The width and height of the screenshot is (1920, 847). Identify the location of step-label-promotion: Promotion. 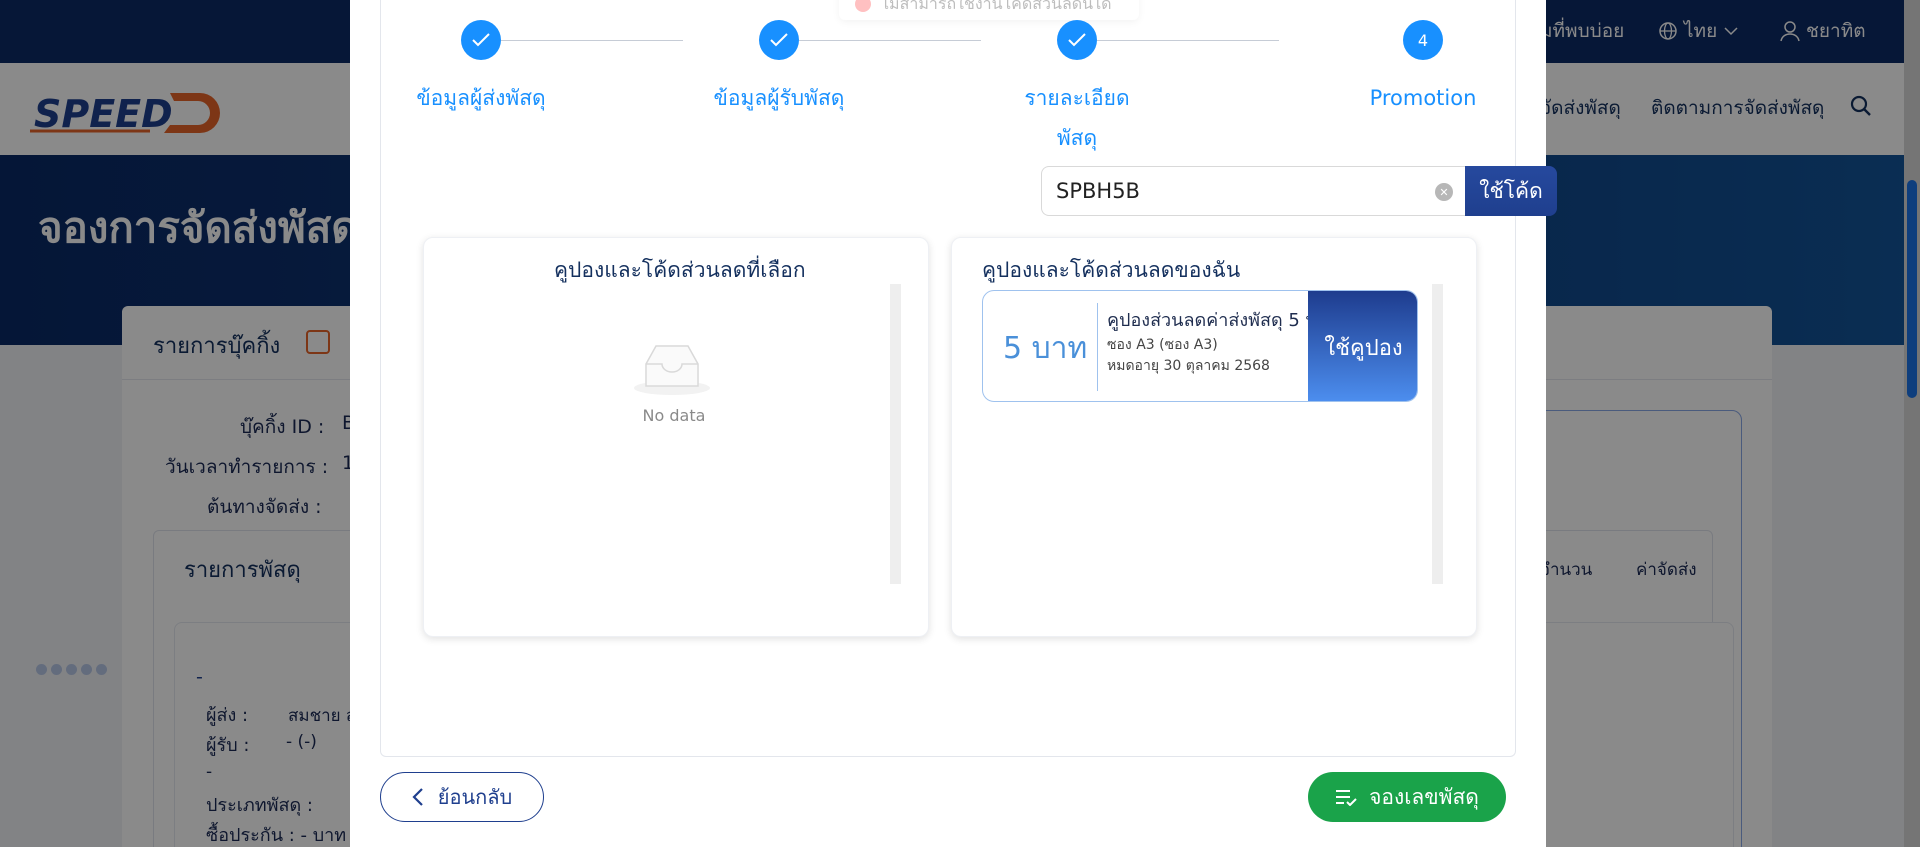
(1423, 98).